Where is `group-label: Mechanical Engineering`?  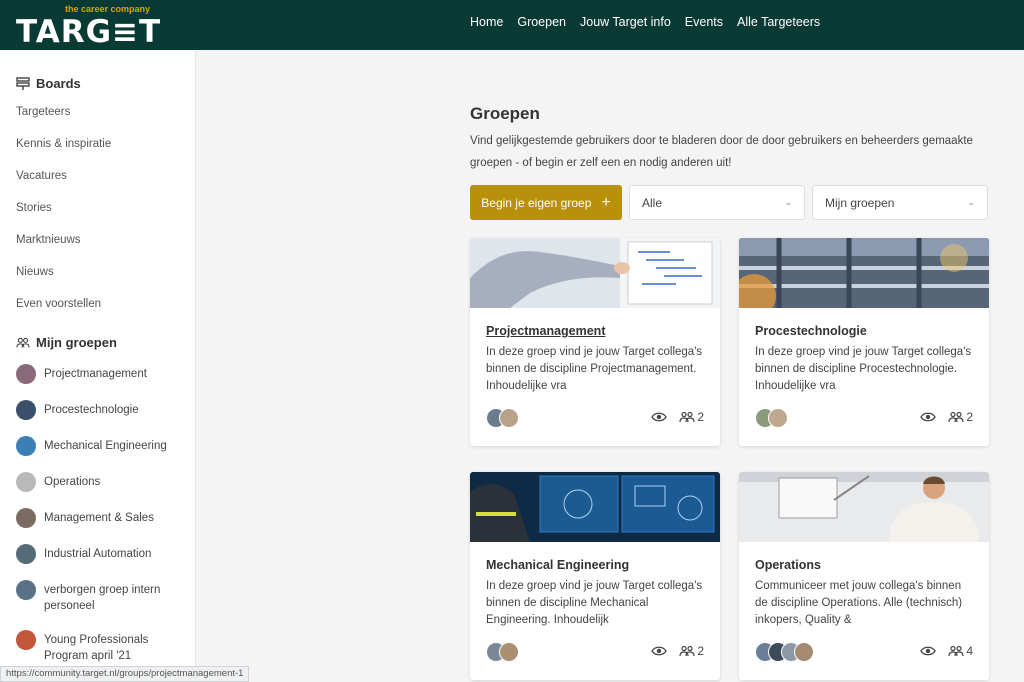
group-label: Mechanical Engineering is located at coordinates (105, 446).